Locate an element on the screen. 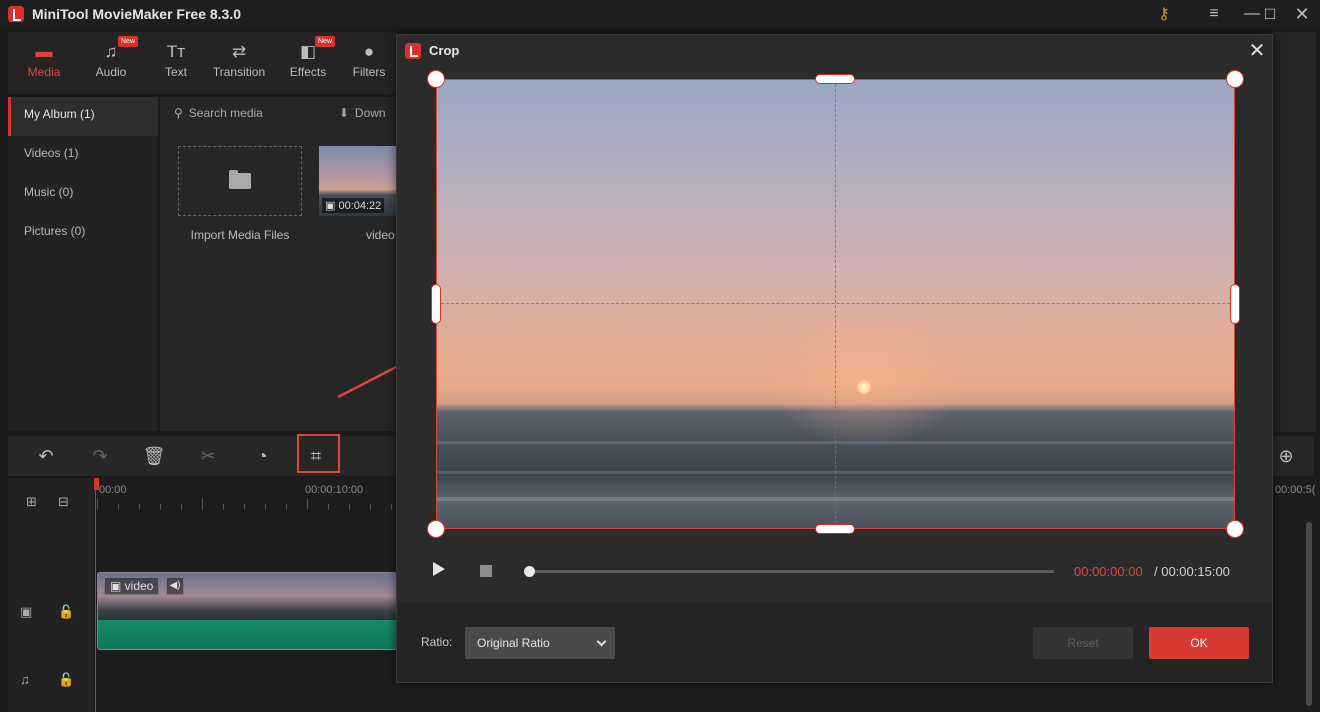 The height and width of the screenshot is (712, 1320). play-icon is located at coordinates (439, 569).